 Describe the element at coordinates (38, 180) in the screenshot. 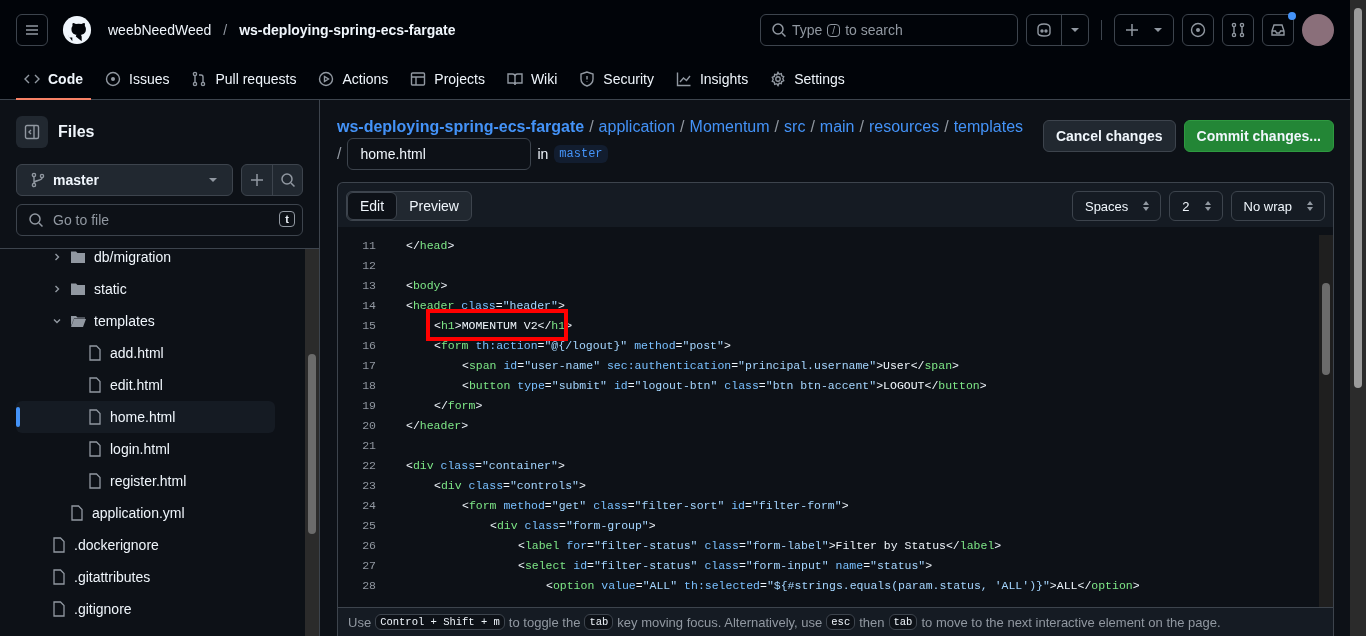

I see `branch-icon` at that location.